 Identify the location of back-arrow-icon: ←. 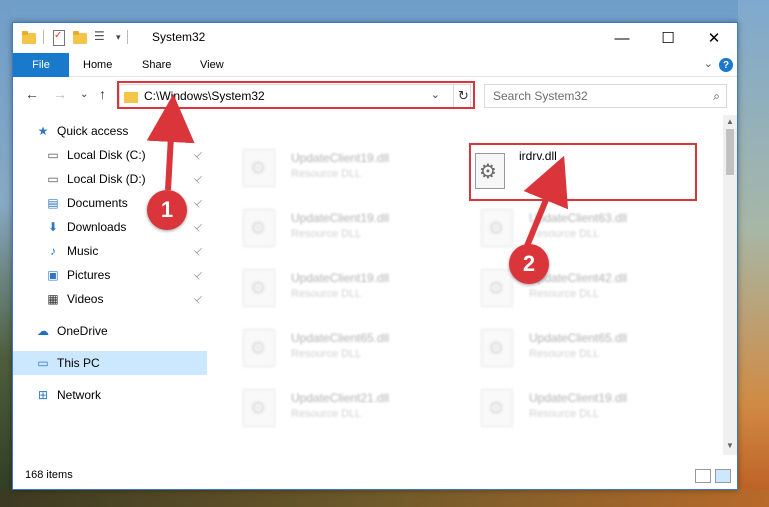
(32, 94).